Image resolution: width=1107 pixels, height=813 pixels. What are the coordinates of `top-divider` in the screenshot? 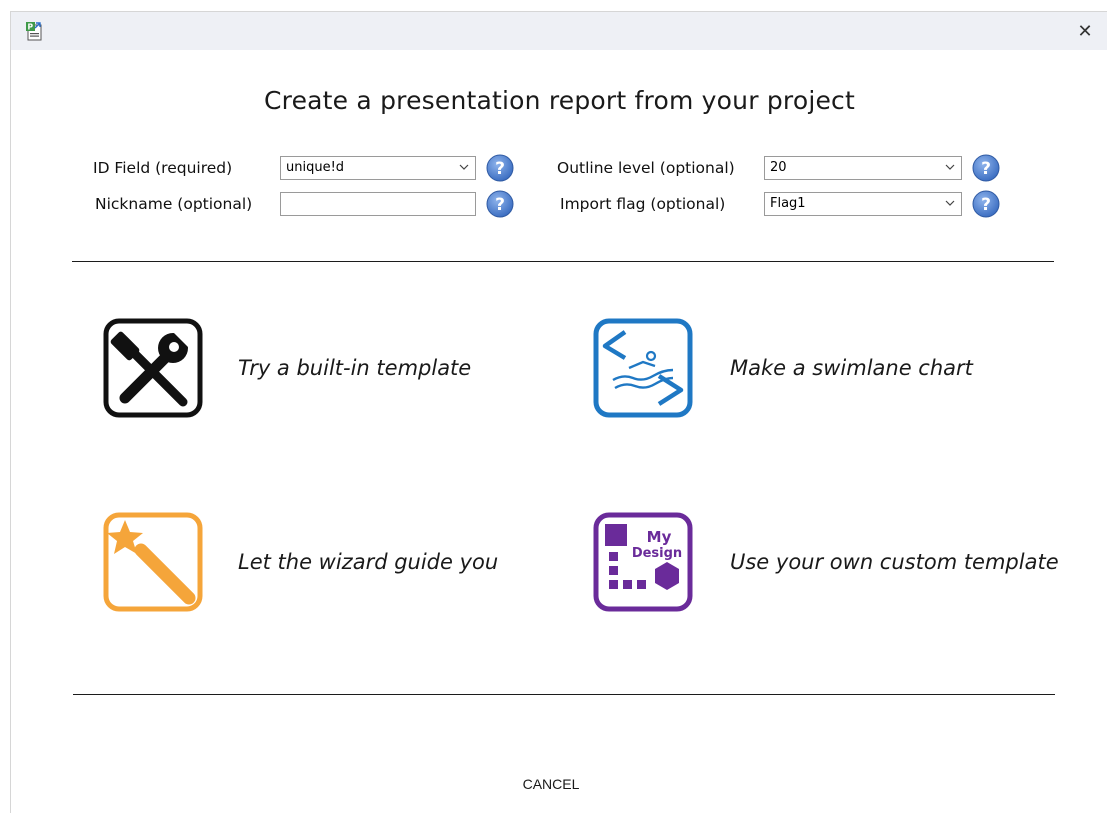 It's located at (563, 261).